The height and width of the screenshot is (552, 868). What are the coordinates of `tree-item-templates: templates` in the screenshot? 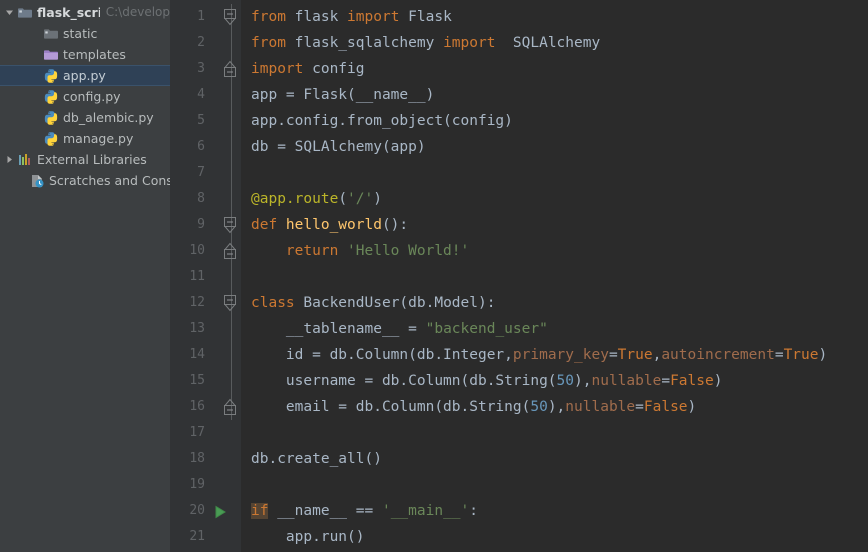 It's located at (85, 54).